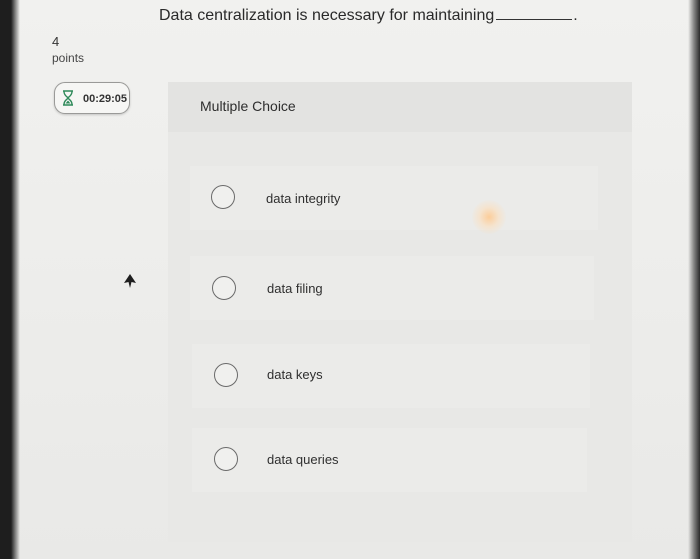  I want to click on timer-time: 00:29:05, so click(105, 99).